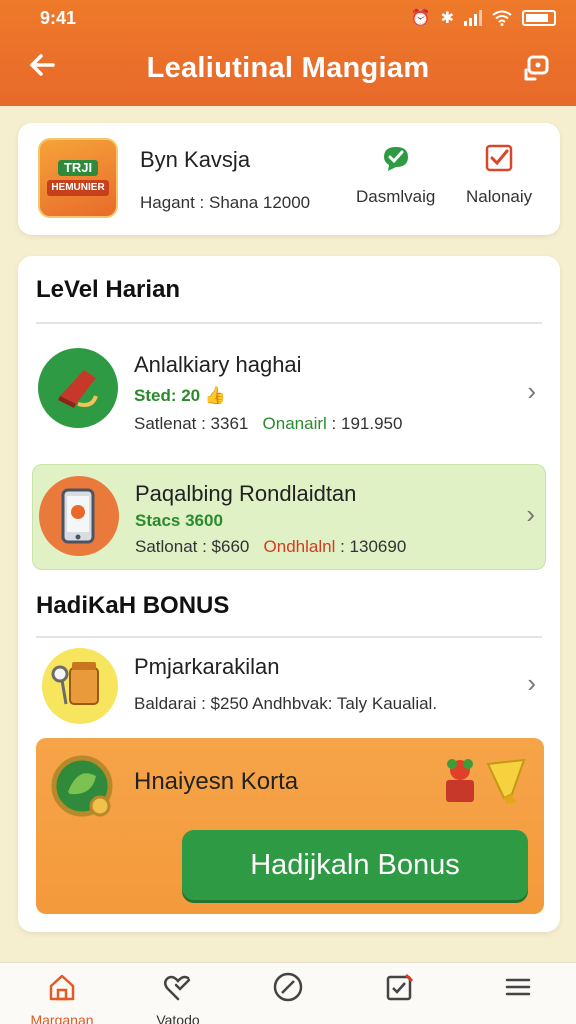  Describe the element at coordinates (79, 516) in the screenshot. I see `phone-icon` at that location.